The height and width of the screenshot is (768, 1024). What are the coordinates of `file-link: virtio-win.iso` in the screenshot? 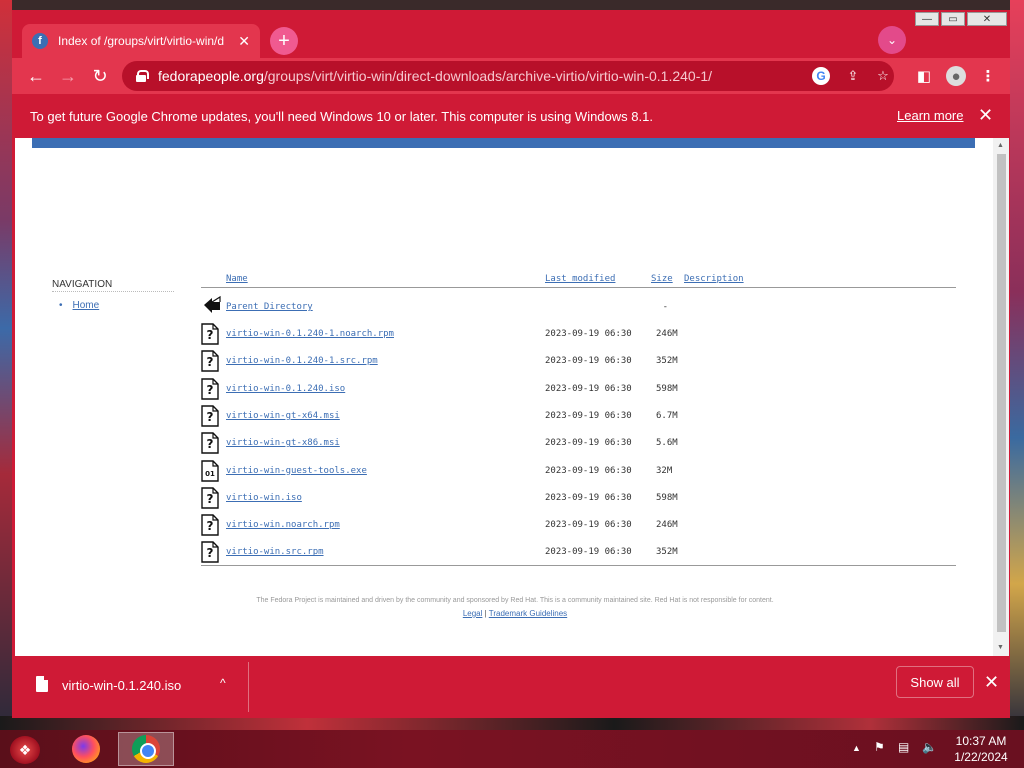 It's located at (264, 498).